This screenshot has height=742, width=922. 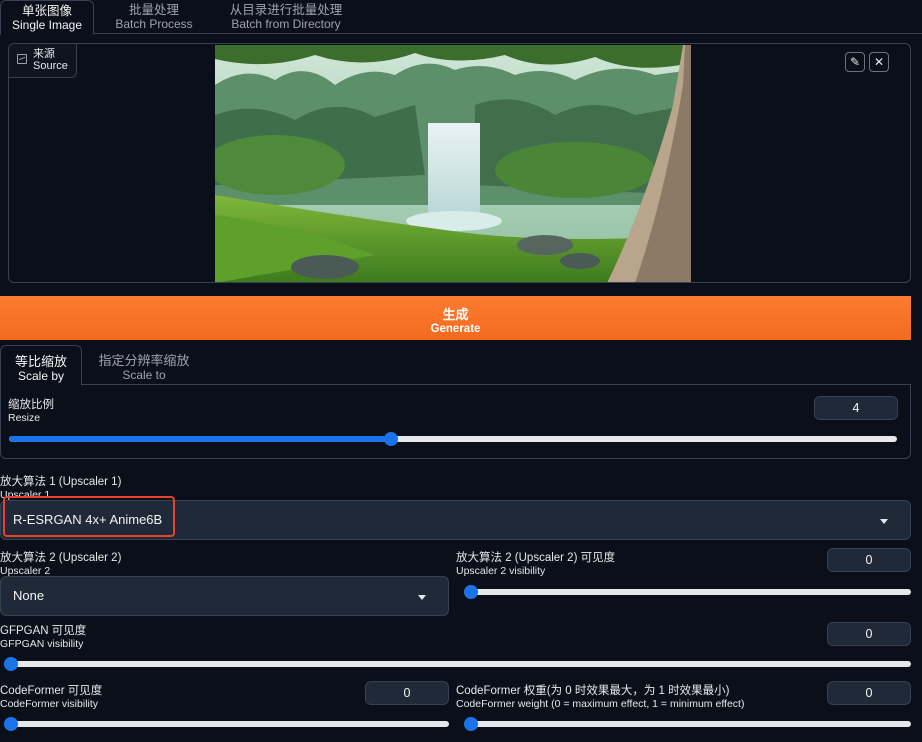 What do you see at coordinates (455, 422) in the screenshot?
I see `scale-by-panel` at bounding box center [455, 422].